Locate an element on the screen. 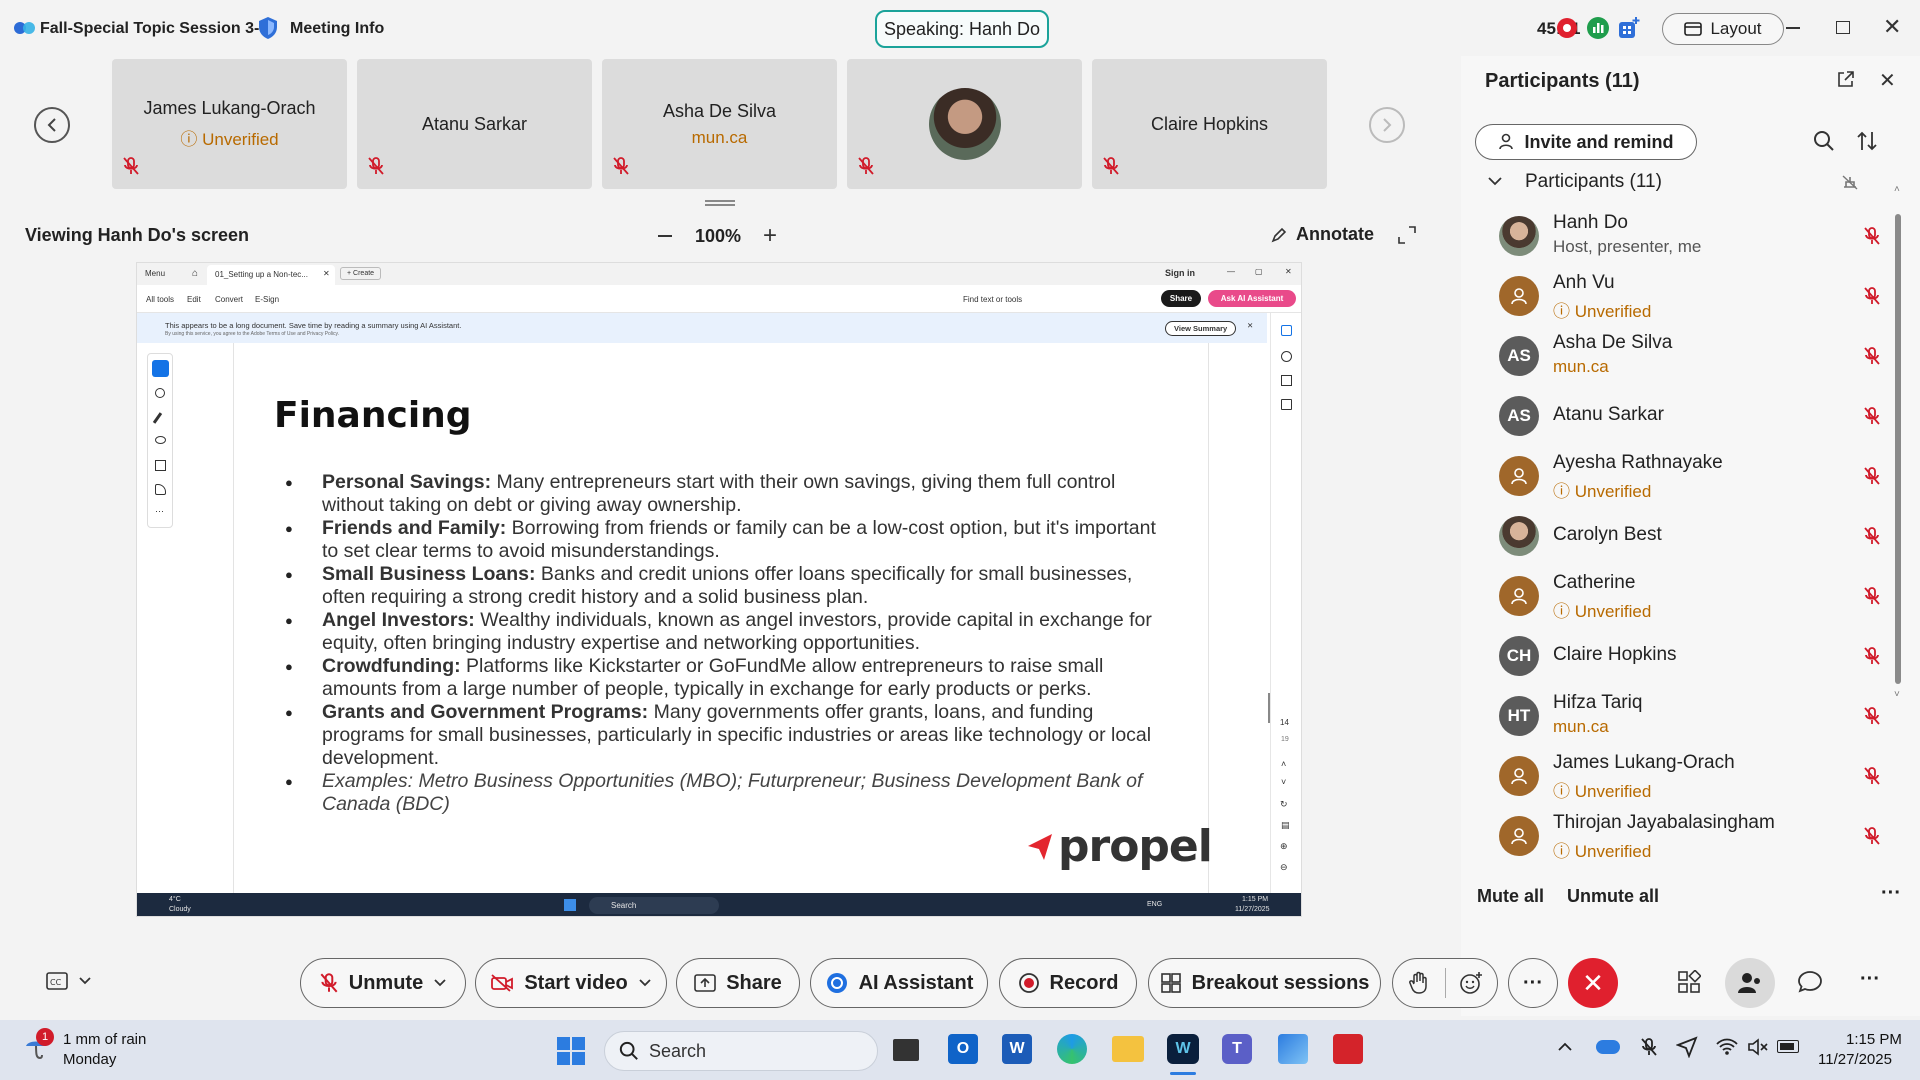  home-icon: ⌂ is located at coordinates (195, 273).